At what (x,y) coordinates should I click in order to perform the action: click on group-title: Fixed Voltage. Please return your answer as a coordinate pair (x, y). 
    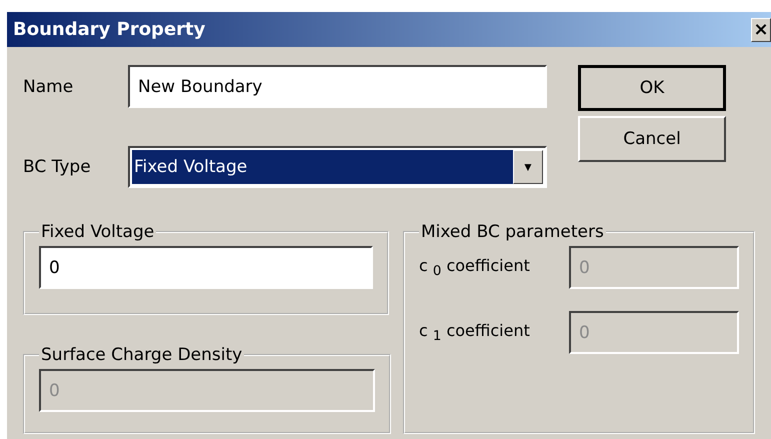
    Looking at the image, I should click on (98, 232).